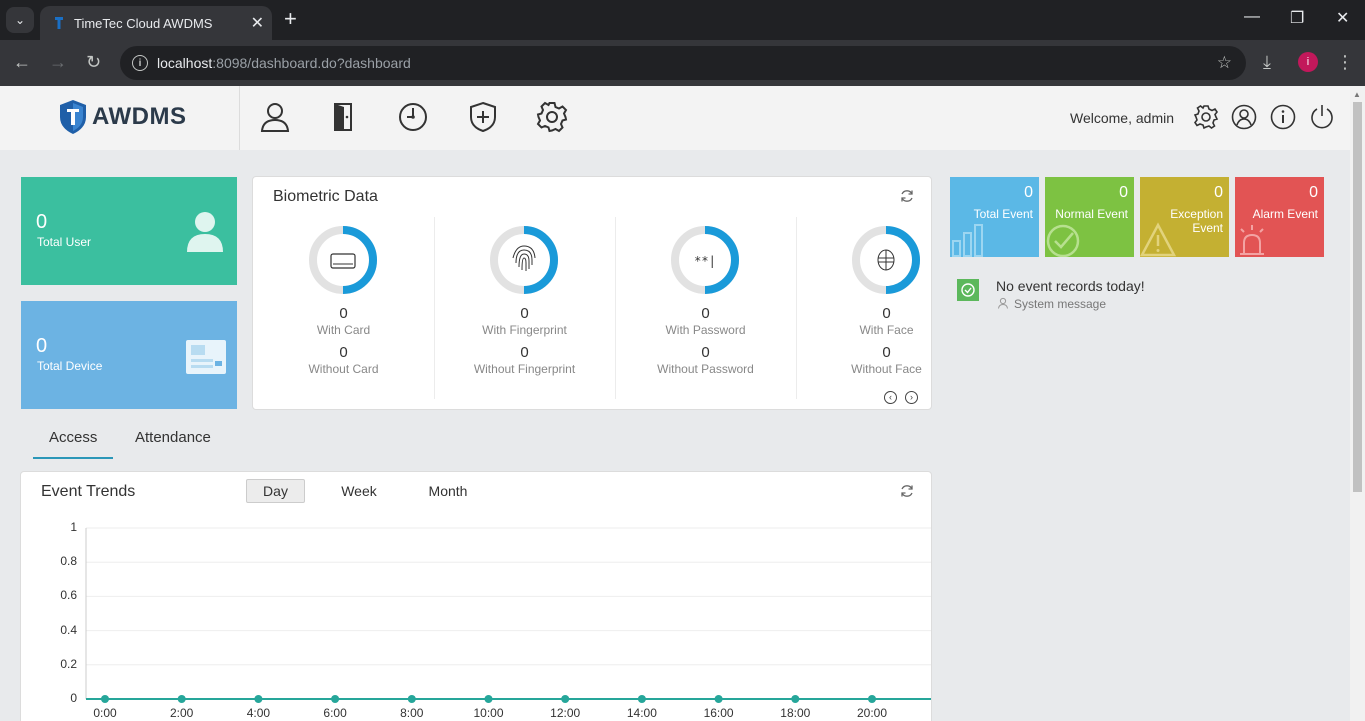 This screenshot has width=1365, height=721. I want to click on password-icon: **|, so click(705, 261).